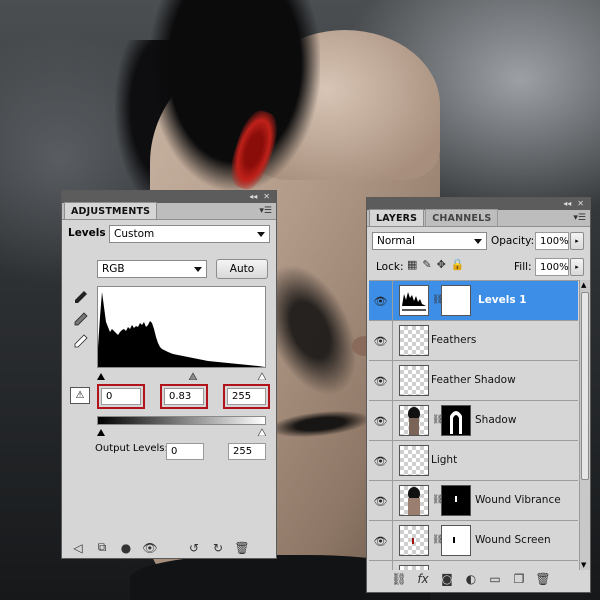 This screenshot has height=600, width=600. What do you see at coordinates (185, 451) in the screenshot?
I see `output-black-field: 0` at bounding box center [185, 451].